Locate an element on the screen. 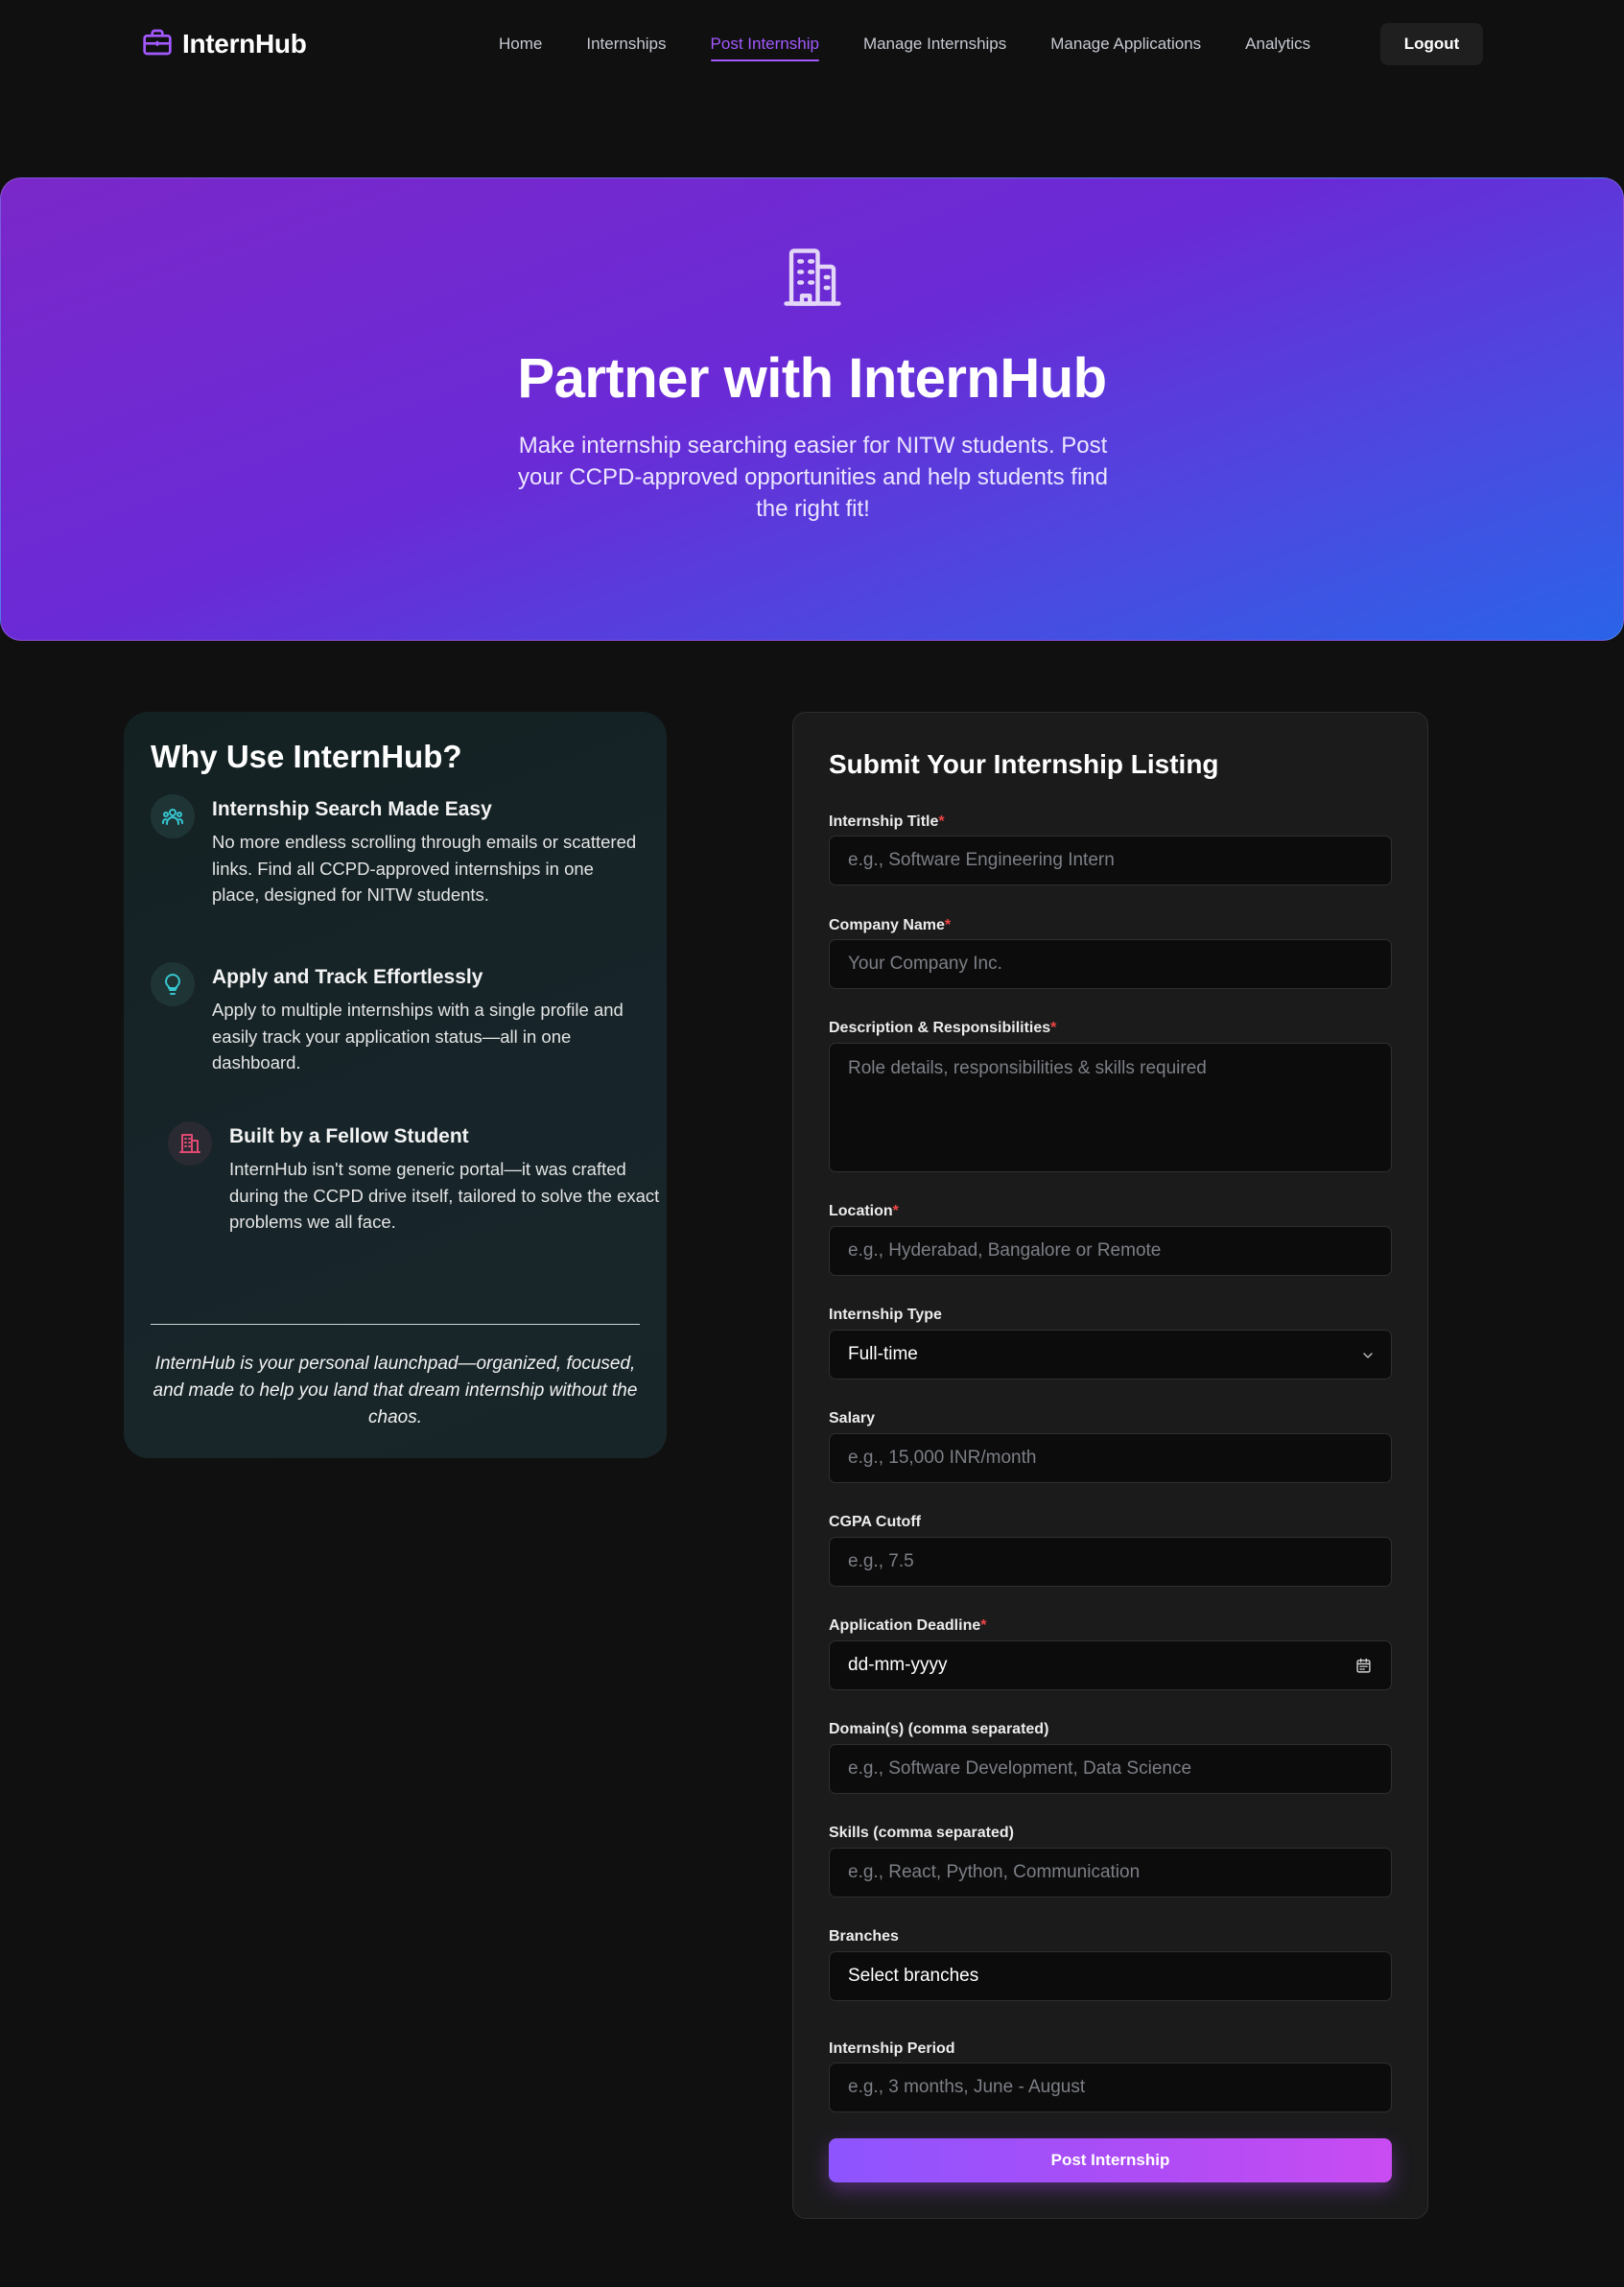 The height and width of the screenshot is (2287, 1624). post-internship-button: Post Internship is located at coordinates (1110, 2160).